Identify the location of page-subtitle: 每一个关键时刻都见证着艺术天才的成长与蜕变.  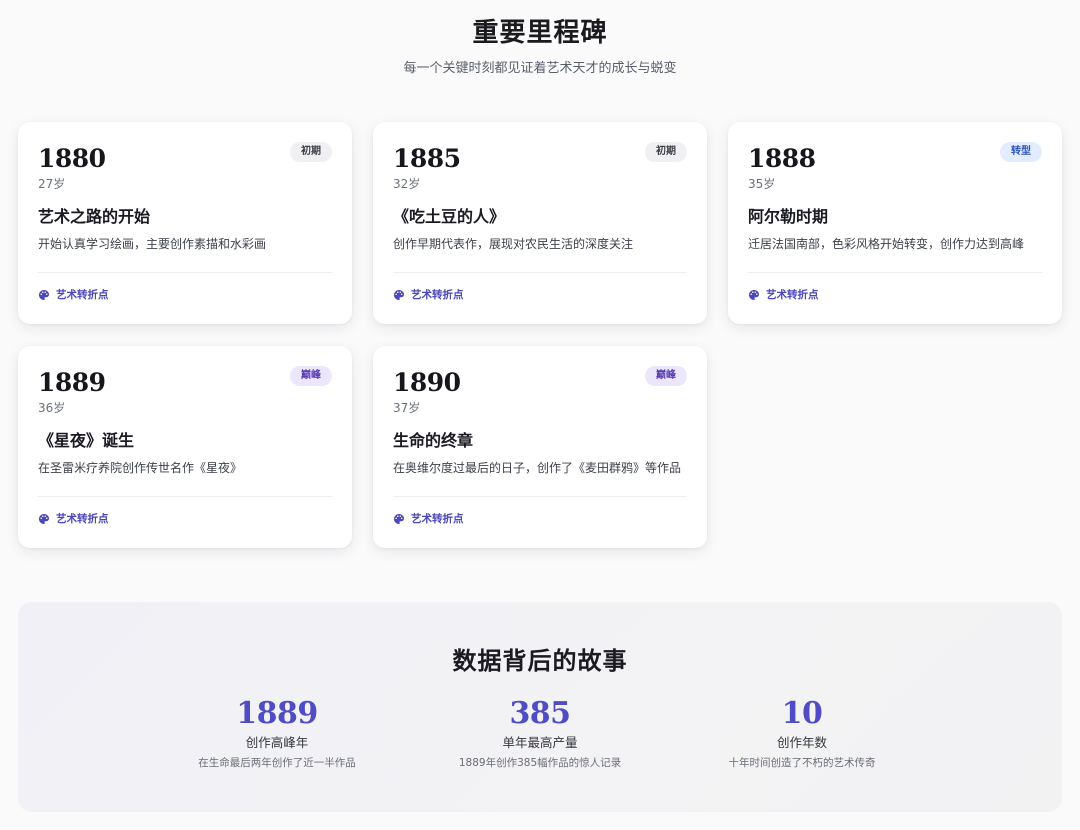
(540, 68).